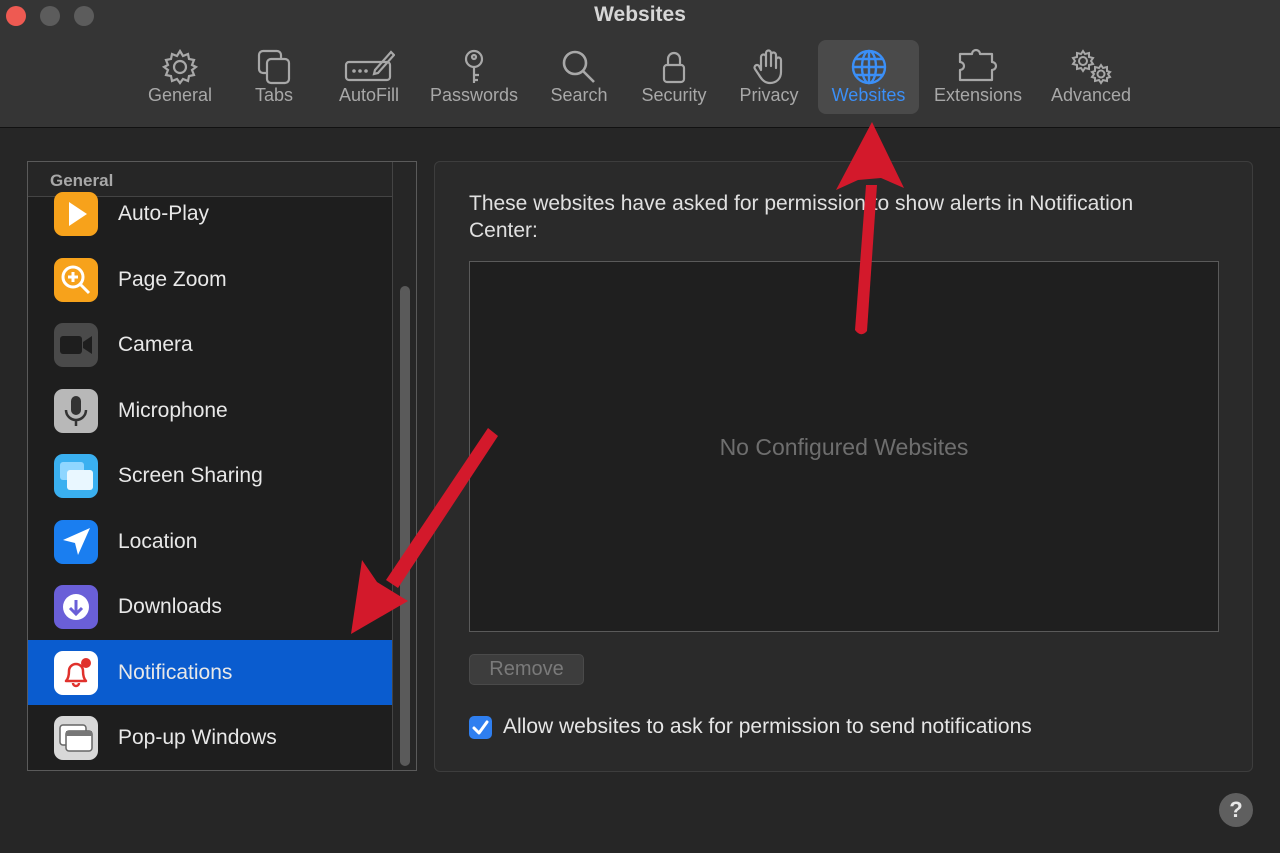  I want to click on sidebar-item-downloads: Downloads, so click(210, 606).